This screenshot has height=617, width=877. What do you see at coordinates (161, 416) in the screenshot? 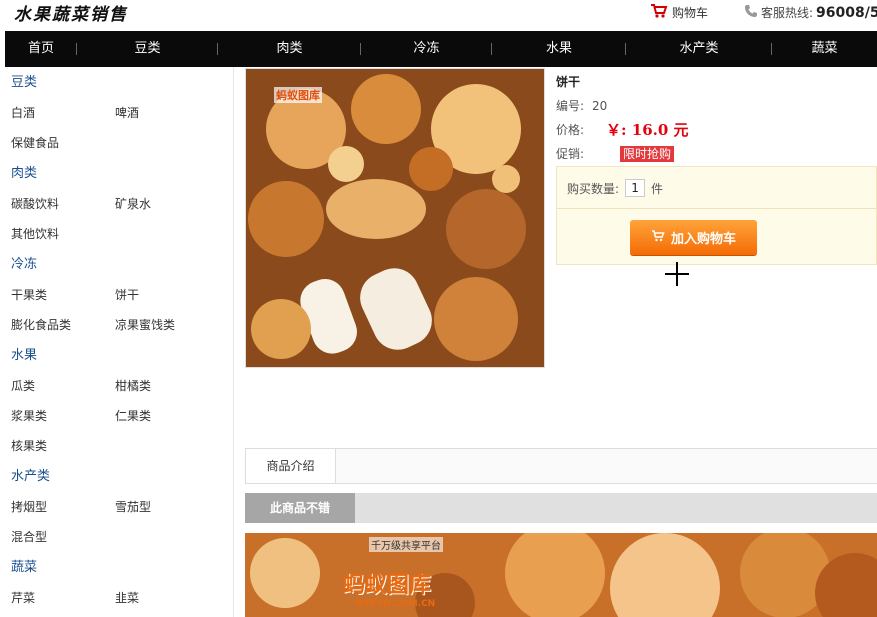
I see `category-item: 仁果类` at bounding box center [161, 416].